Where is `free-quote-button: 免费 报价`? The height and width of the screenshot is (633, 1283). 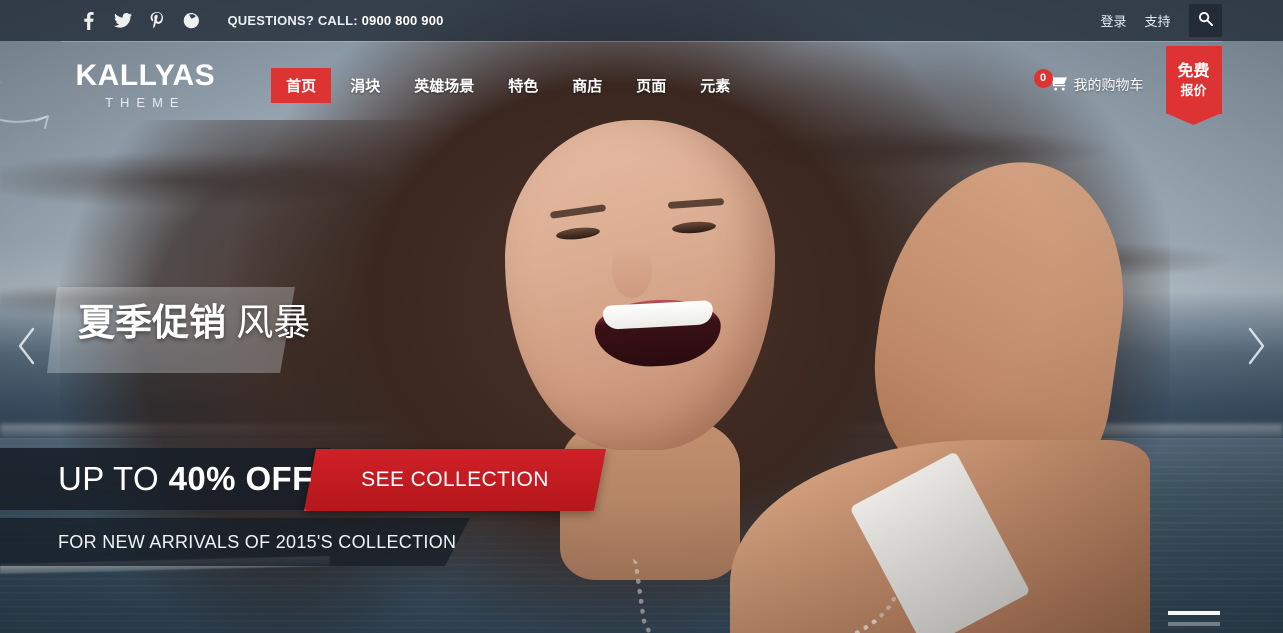 free-quote-button: 免费 报价 is located at coordinates (1193, 80).